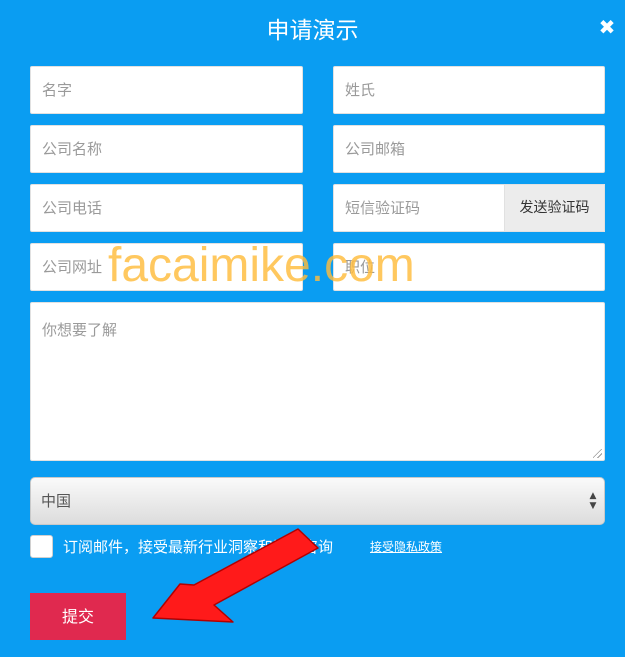  Describe the element at coordinates (166, 90) in the screenshot. I see `first-name-field: 名字` at that location.